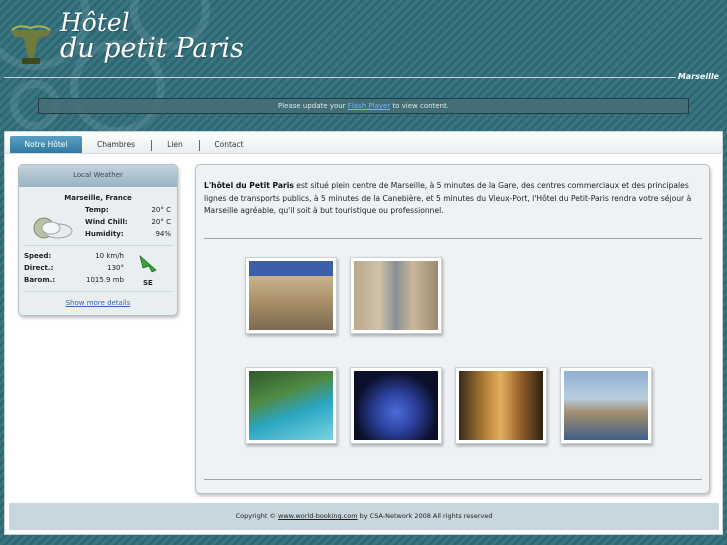 The image size is (727, 545). What do you see at coordinates (46, 144) in the screenshot?
I see `nav-item-notre-hotel: Notre Hôtel` at bounding box center [46, 144].